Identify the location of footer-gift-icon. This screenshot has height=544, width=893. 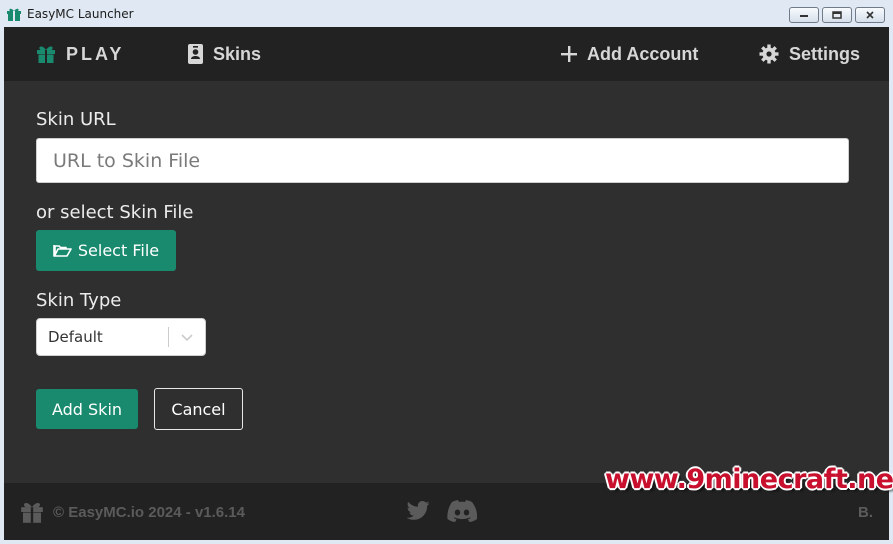
(32, 513).